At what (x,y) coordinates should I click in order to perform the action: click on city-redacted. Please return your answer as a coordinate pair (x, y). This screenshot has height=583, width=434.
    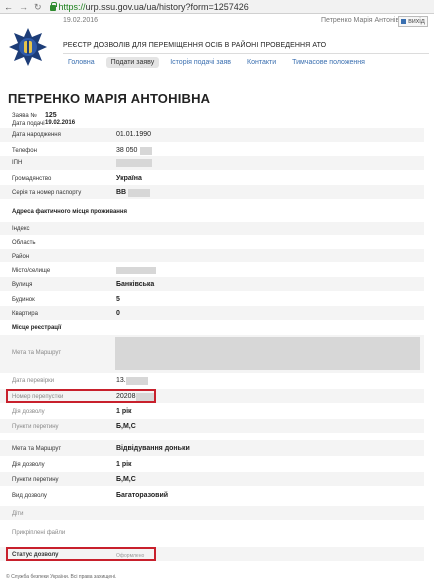
    Looking at the image, I should click on (136, 270).